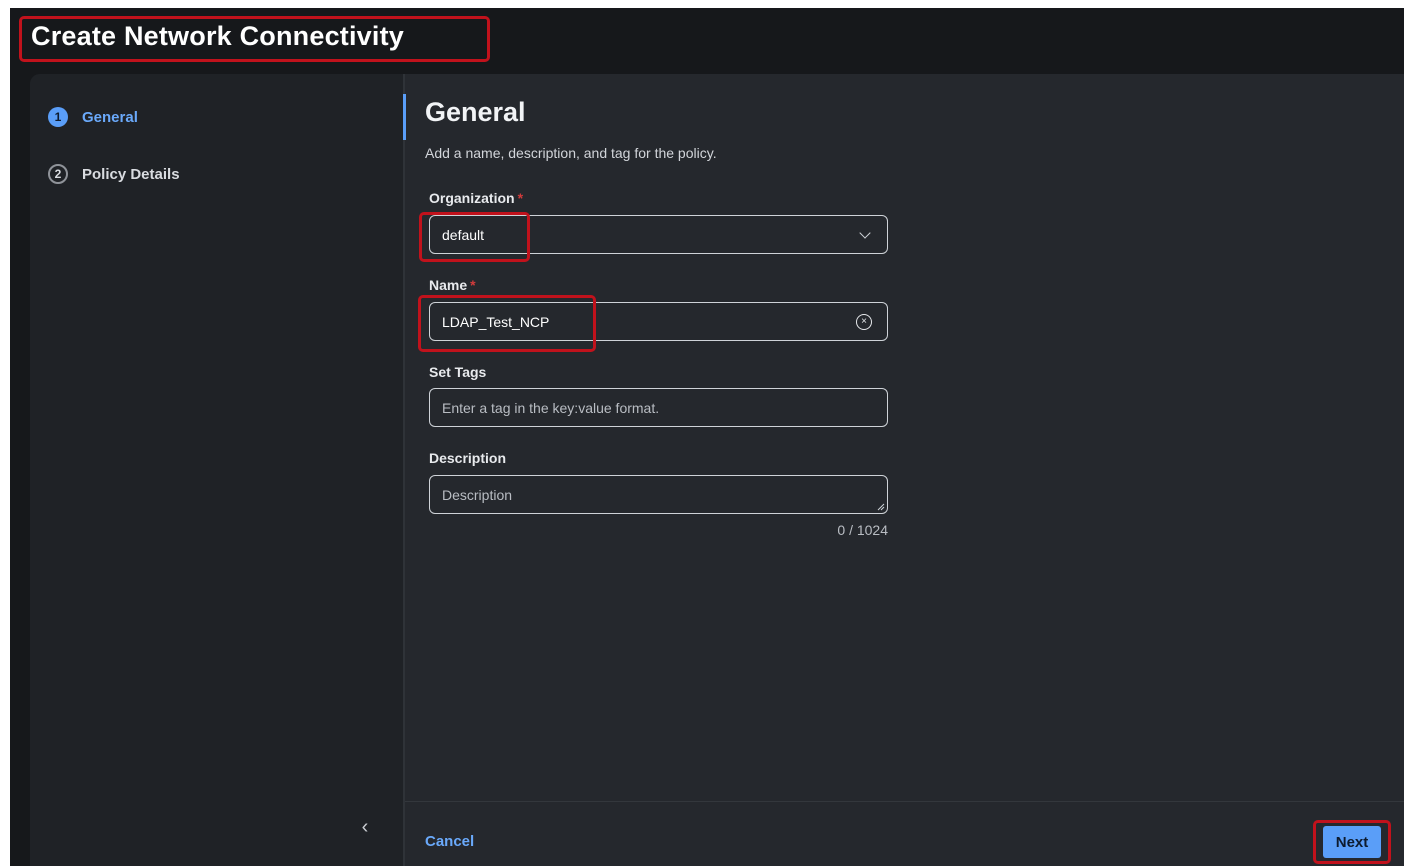  I want to click on organization-value: default, so click(463, 234).